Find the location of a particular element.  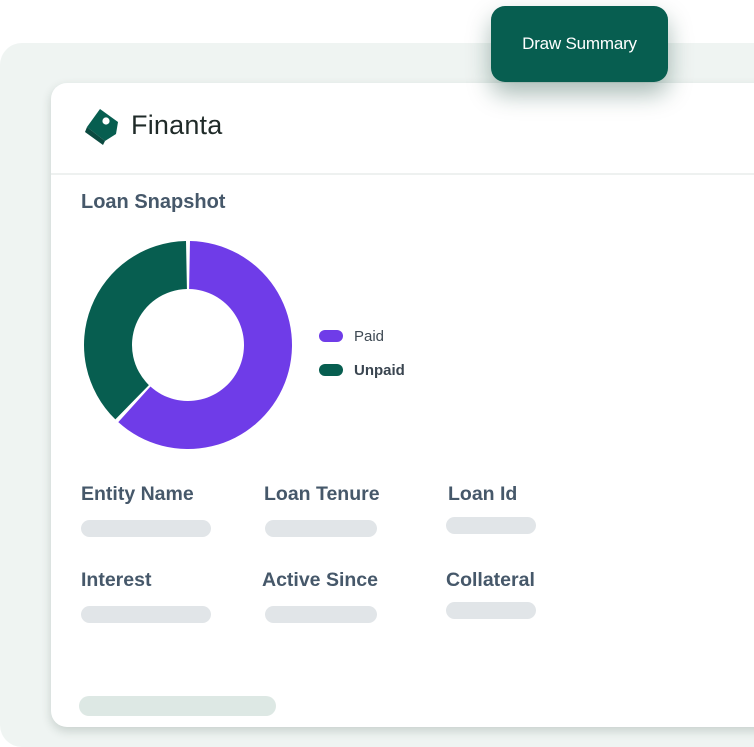

legend-swatch-unpaid is located at coordinates (331, 370).